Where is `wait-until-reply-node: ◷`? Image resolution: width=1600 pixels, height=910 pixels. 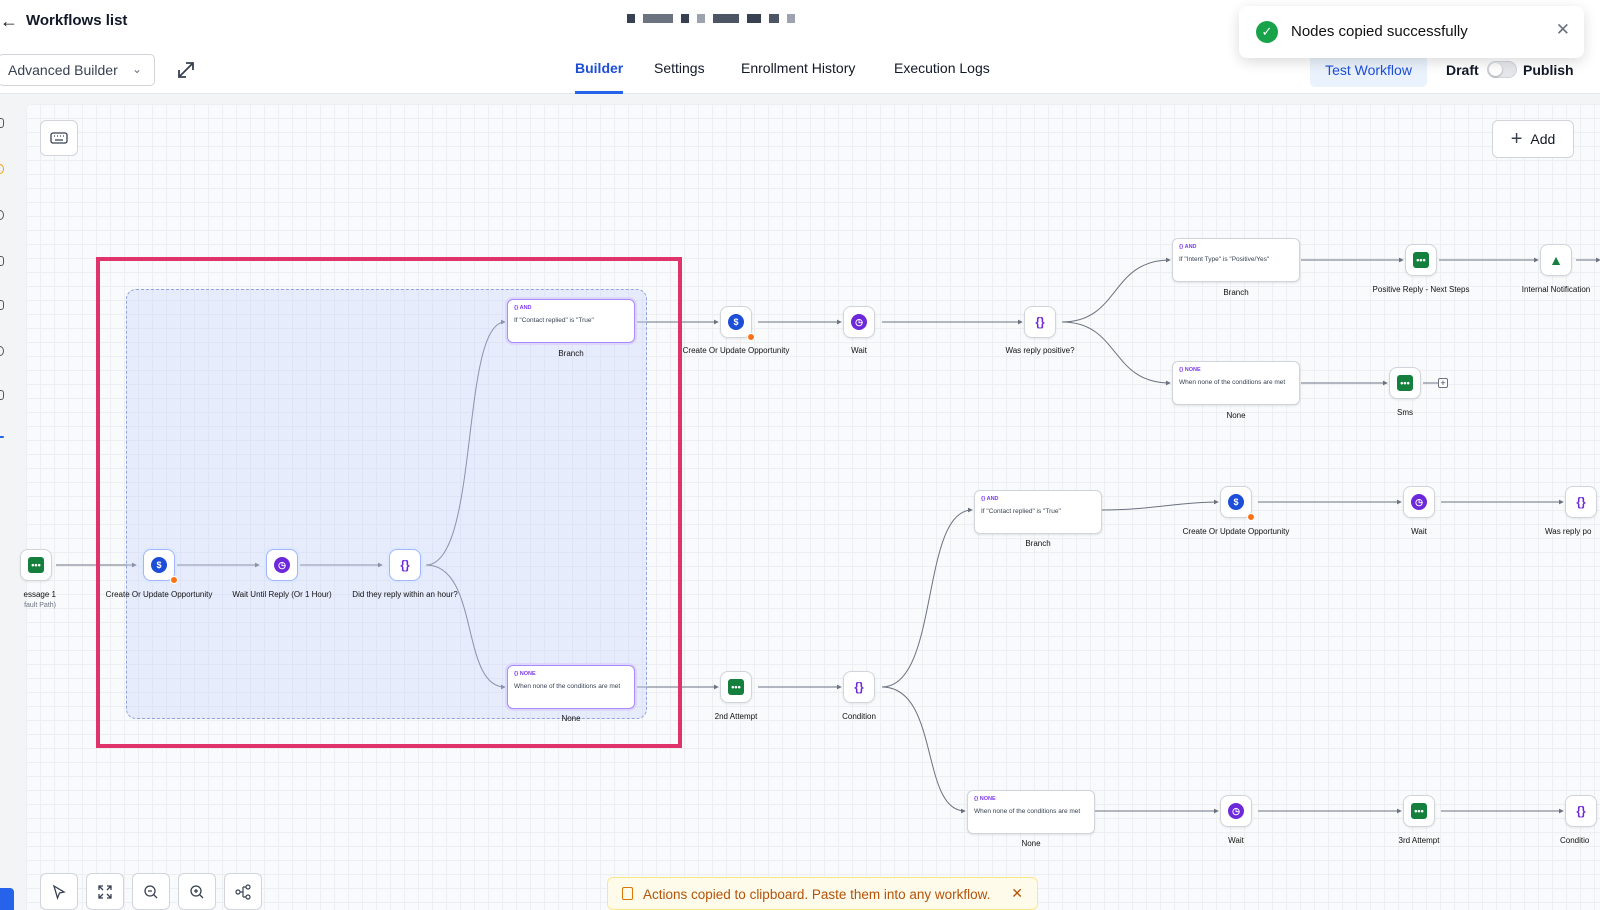 wait-until-reply-node: ◷ is located at coordinates (282, 565).